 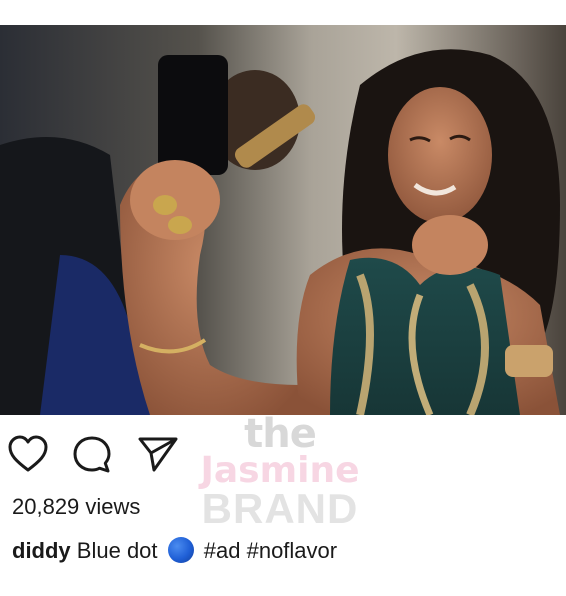 I want to click on post-caption: diddy Blue dot #ad #noflavor, so click(x=174, y=550).